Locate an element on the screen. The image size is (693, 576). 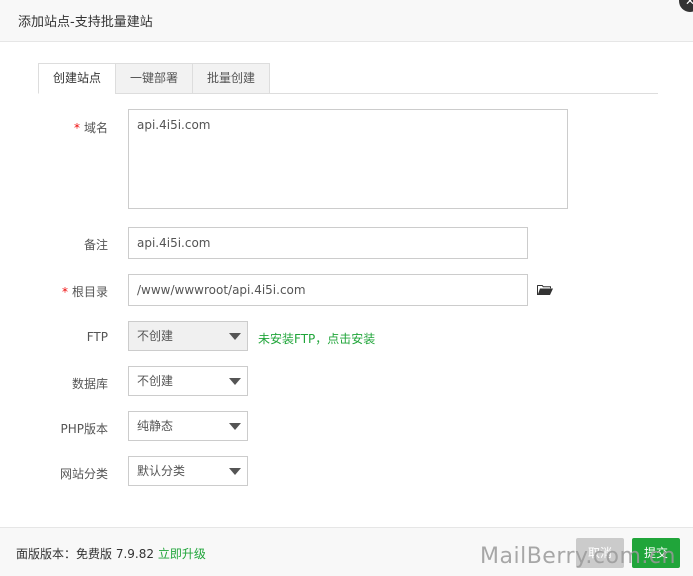
tab-batch-create: 批量创建 is located at coordinates (231, 78).